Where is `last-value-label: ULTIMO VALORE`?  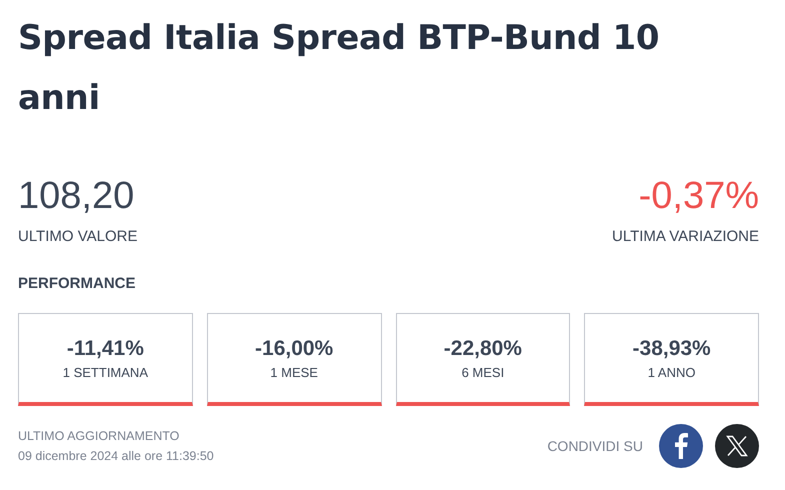 last-value-label: ULTIMO VALORE is located at coordinates (78, 236).